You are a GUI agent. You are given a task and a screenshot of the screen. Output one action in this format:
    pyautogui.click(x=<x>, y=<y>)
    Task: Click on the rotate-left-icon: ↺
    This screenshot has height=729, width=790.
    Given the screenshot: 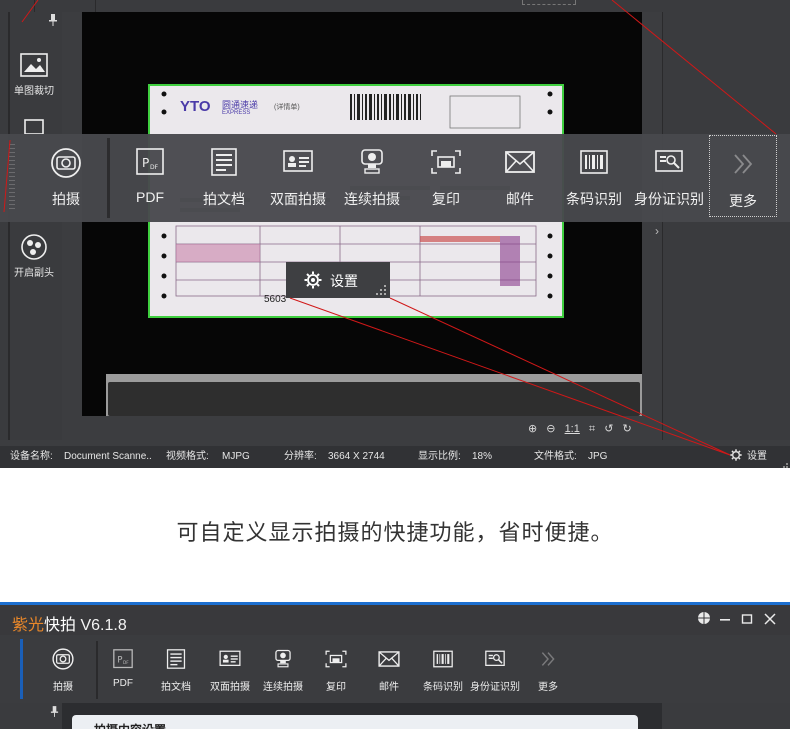 What is the action you would take?
    pyautogui.click(x=608, y=428)
    